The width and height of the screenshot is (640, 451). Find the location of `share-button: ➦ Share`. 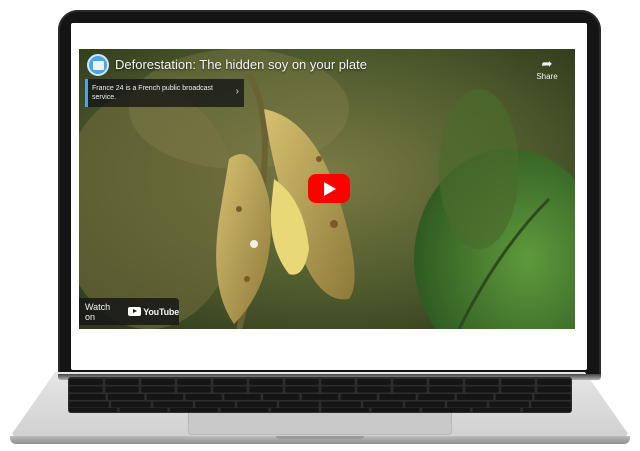

share-button: ➦ Share is located at coordinates (547, 69).